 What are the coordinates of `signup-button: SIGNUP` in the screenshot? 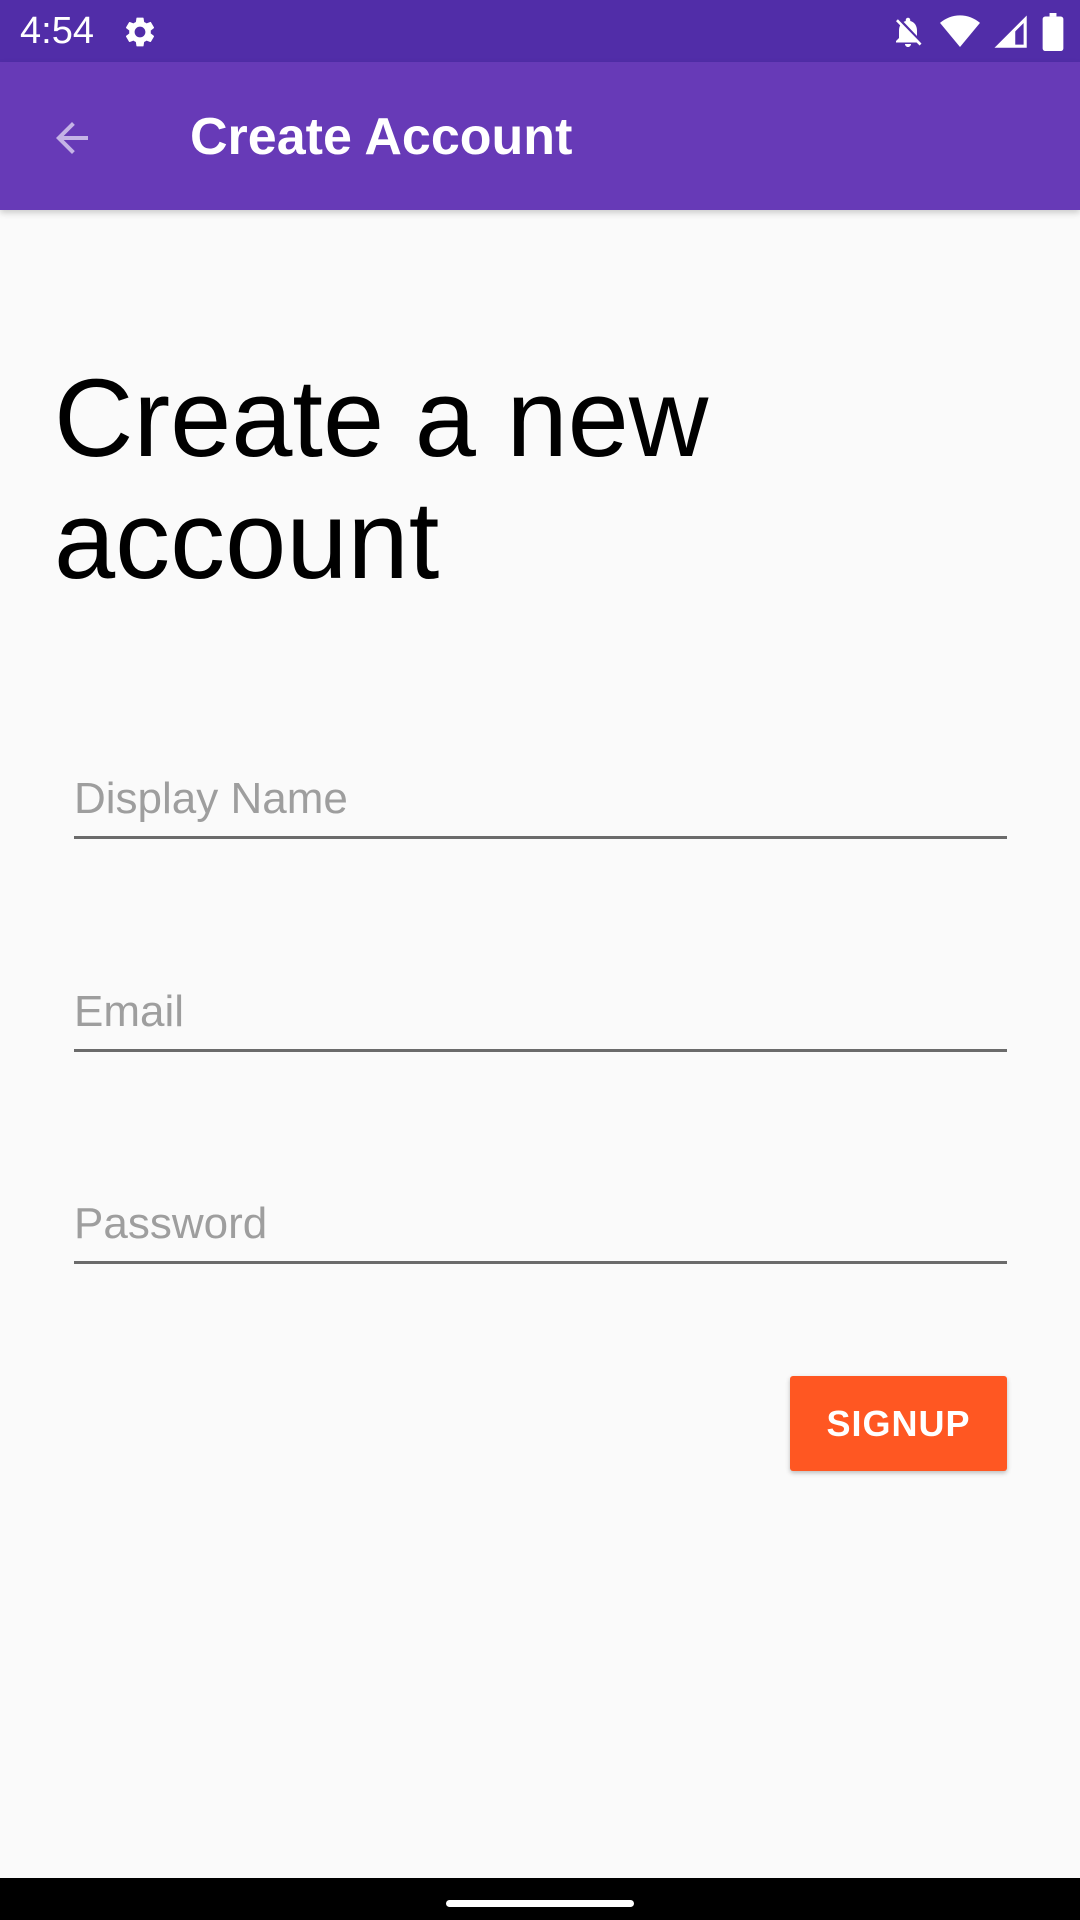 It's located at (898, 1423).